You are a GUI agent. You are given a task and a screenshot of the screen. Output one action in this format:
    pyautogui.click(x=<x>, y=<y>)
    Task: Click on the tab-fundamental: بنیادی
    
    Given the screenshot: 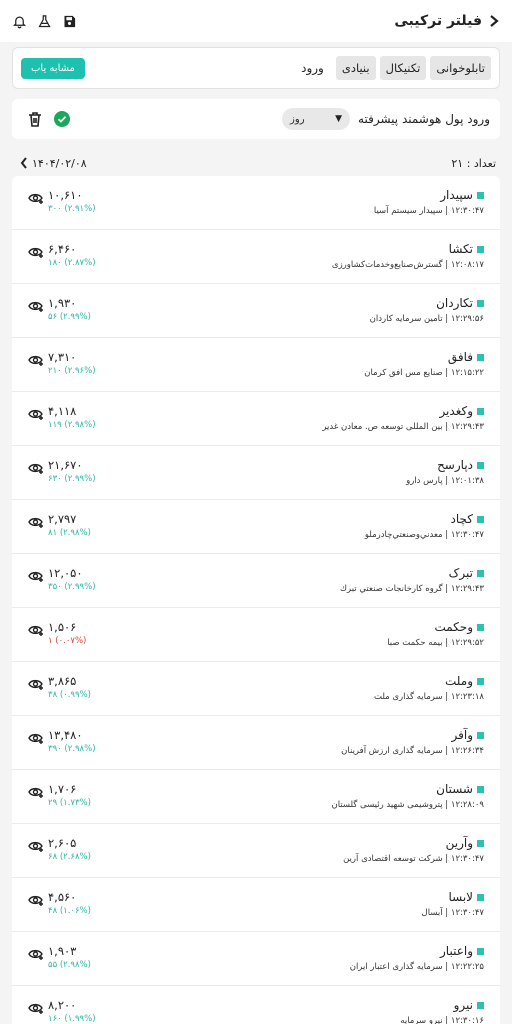 What is the action you would take?
    pyautogui.click(x=355, y=68)
    